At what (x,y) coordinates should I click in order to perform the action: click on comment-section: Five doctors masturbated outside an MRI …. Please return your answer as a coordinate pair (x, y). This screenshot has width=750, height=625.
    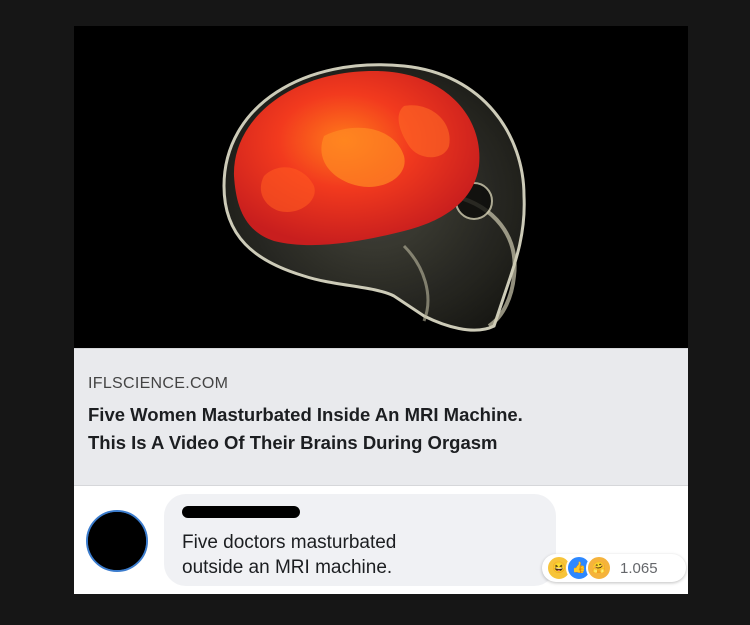
    Looking at the image, I should click on (381, 540).